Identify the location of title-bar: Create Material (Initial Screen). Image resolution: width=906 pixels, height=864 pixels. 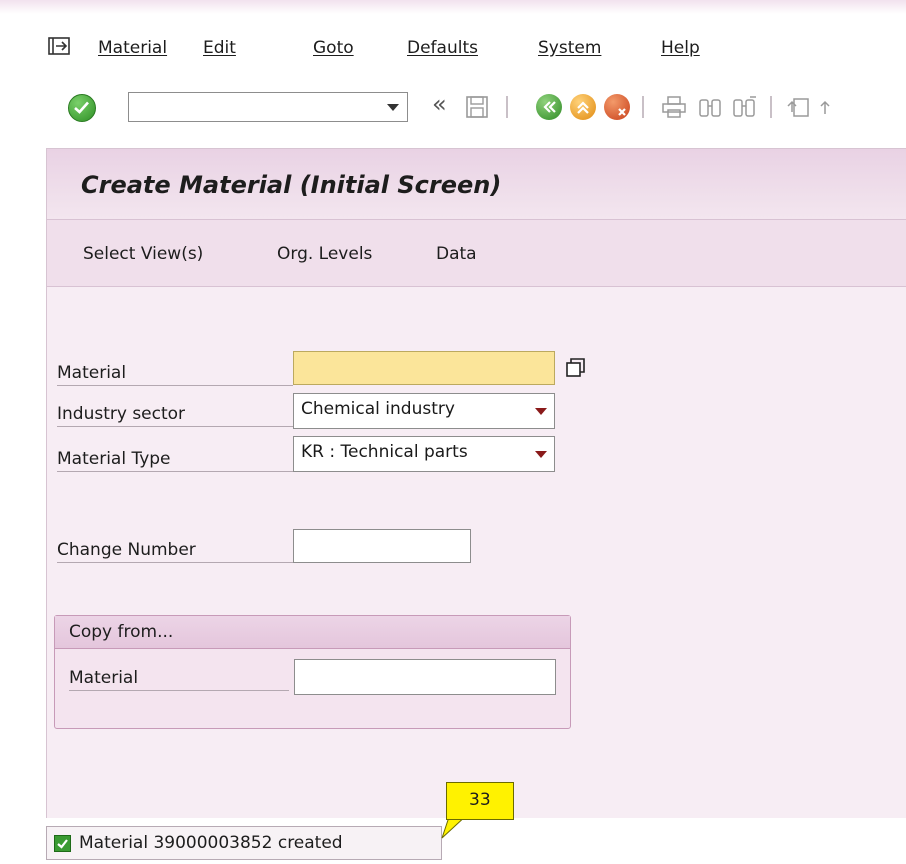
(476, 184).